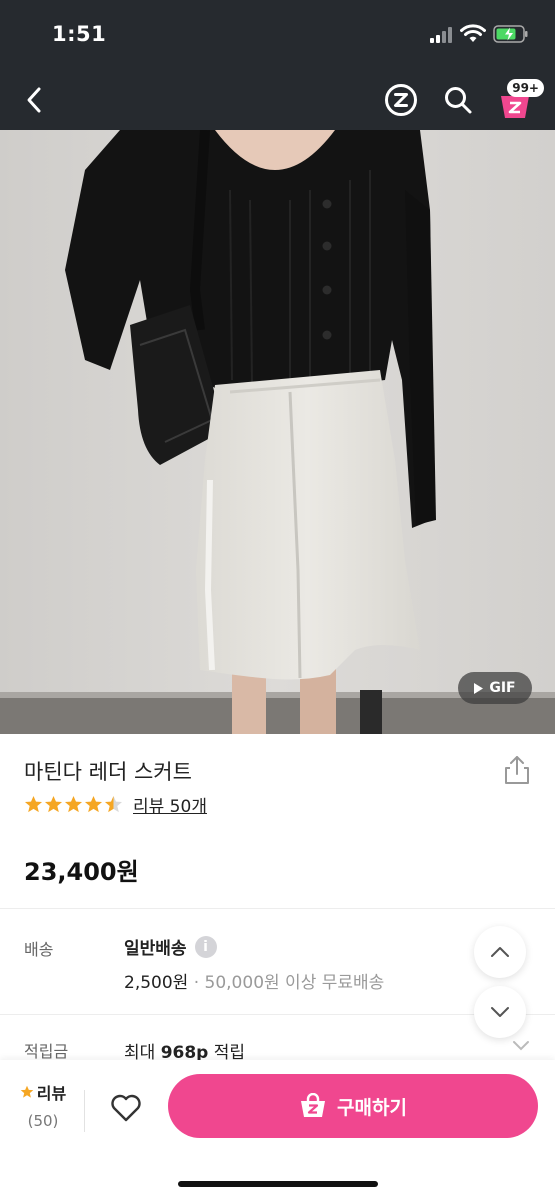  I want to click on heart-icon, so click(126, 1108).